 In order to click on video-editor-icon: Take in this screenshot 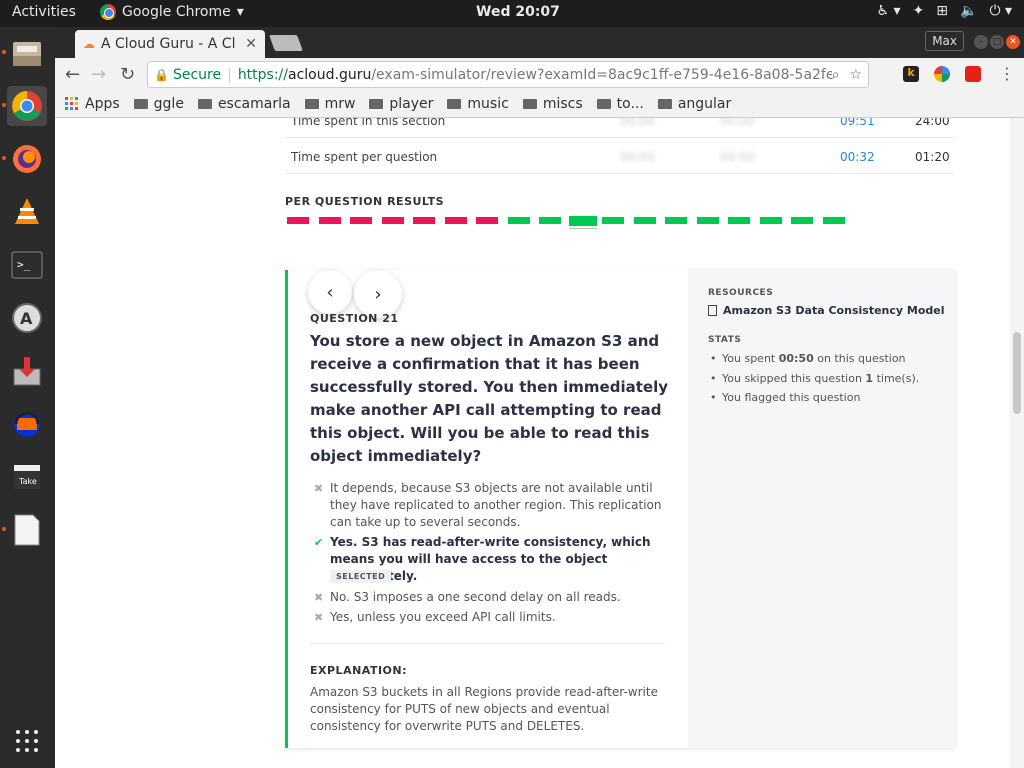, I will do `click(27, 477)`.